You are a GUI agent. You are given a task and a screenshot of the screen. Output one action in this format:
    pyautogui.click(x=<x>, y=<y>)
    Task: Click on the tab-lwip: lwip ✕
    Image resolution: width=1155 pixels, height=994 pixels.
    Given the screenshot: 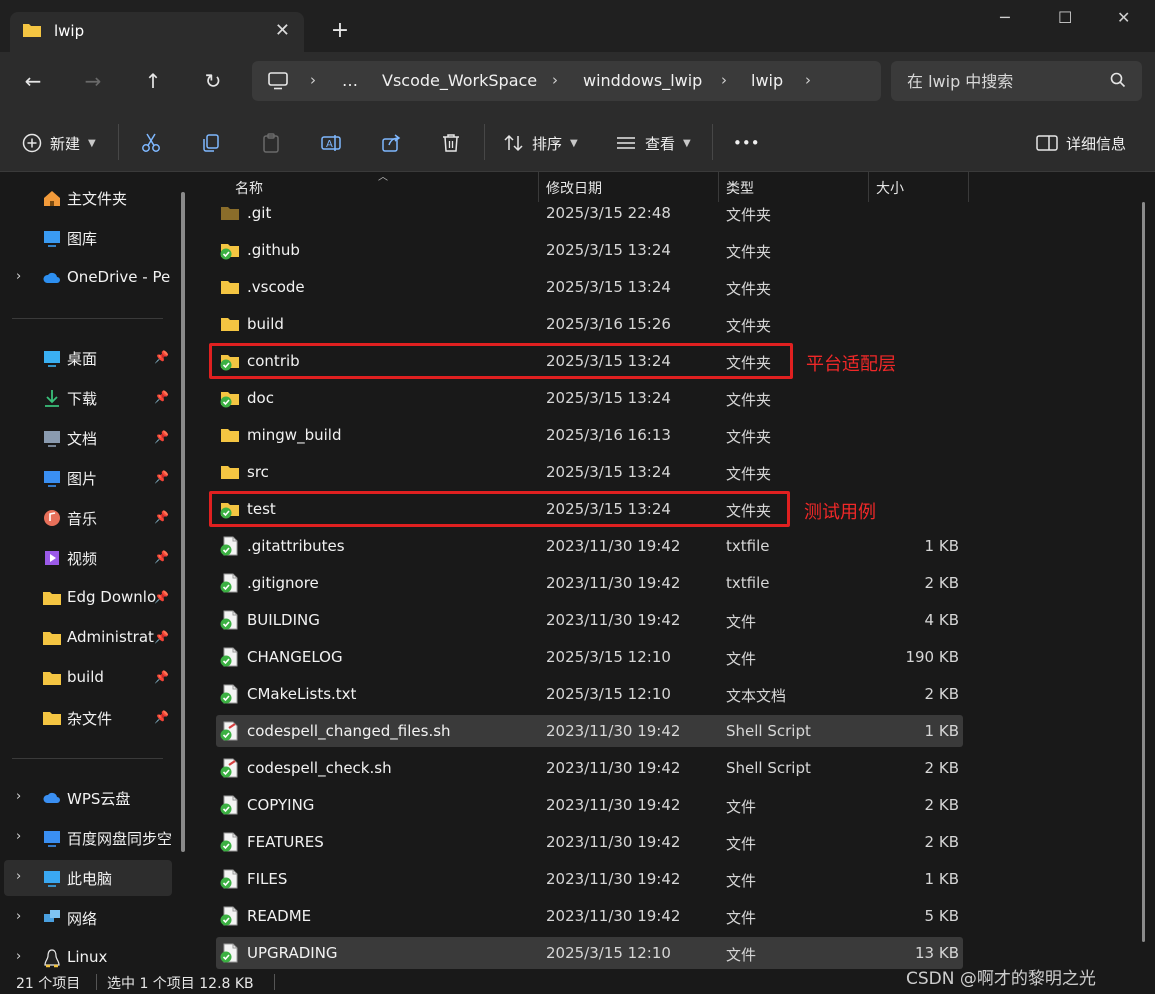 What is the action you would take?
    pyautogui.click(x=157, y=32)
    